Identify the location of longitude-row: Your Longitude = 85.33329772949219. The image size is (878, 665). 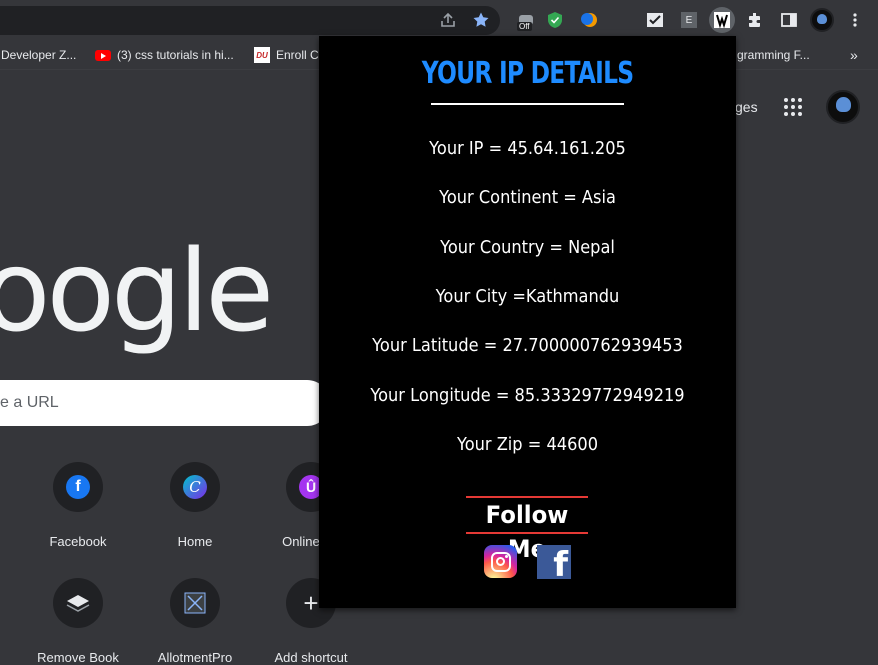
(527, 395).